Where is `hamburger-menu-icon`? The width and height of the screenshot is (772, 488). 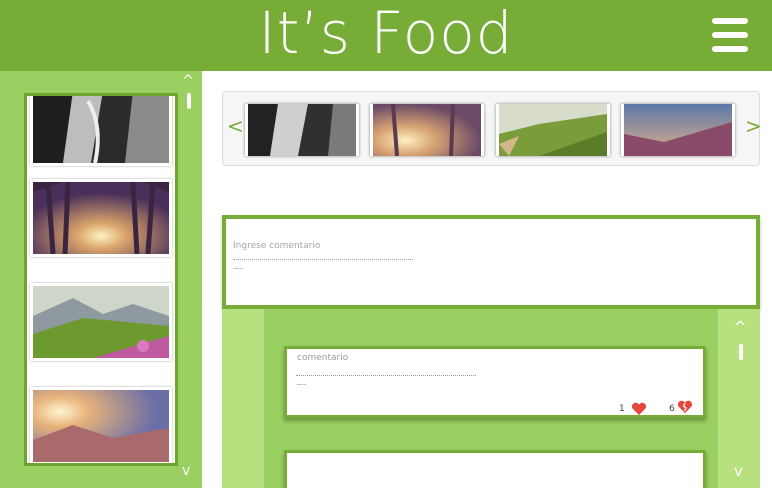
hamburger-menu-icon is located at coordinates (730, 35).